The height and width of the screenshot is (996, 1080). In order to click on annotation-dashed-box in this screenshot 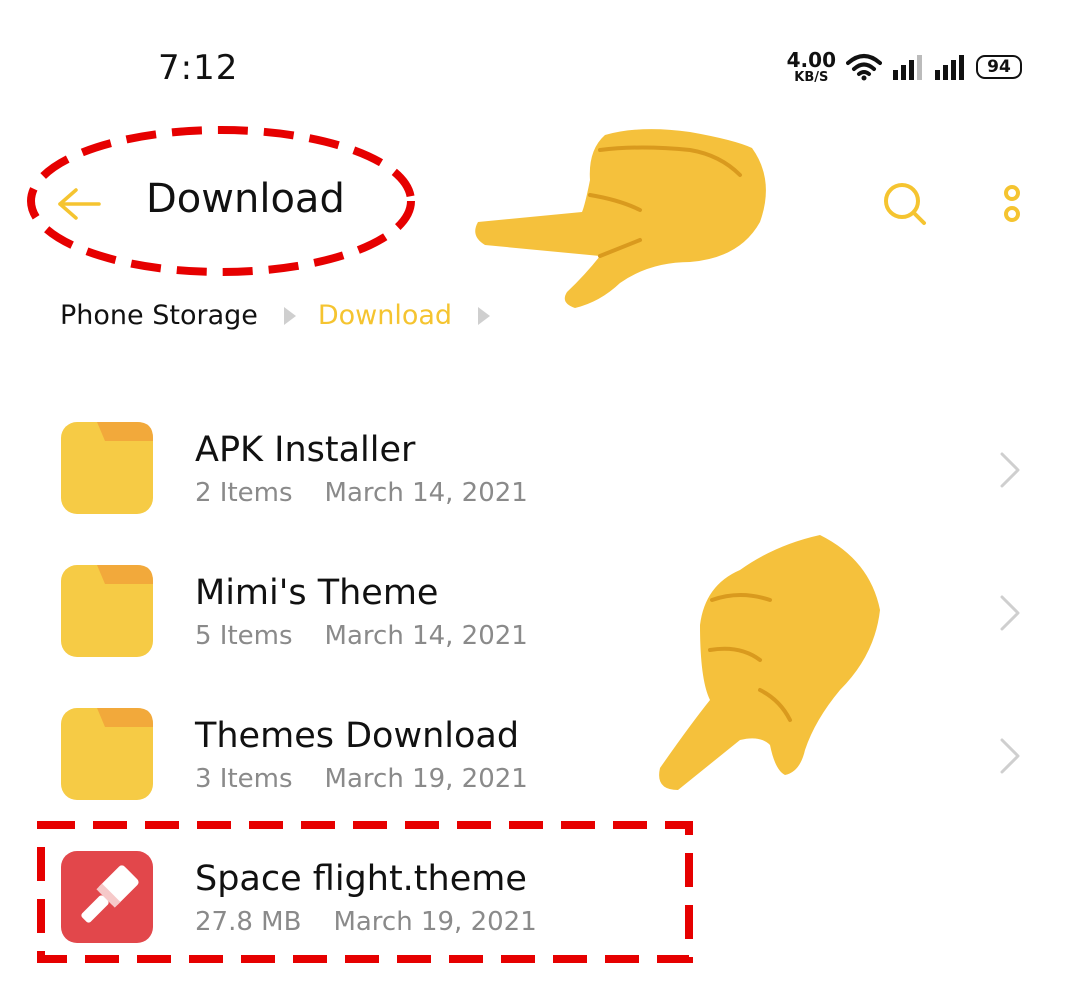, I will do `click(365, 892)`.